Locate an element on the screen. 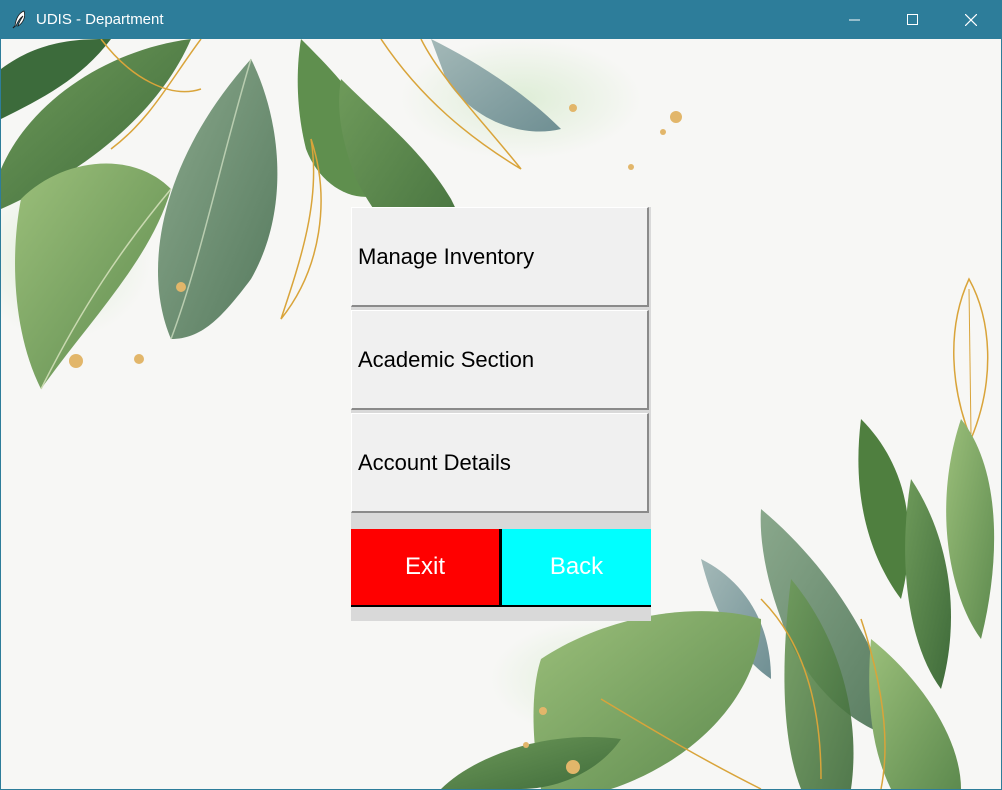 This screenshot has width=1002, height=790. minimize-icon is located at coordinates (854, 19).